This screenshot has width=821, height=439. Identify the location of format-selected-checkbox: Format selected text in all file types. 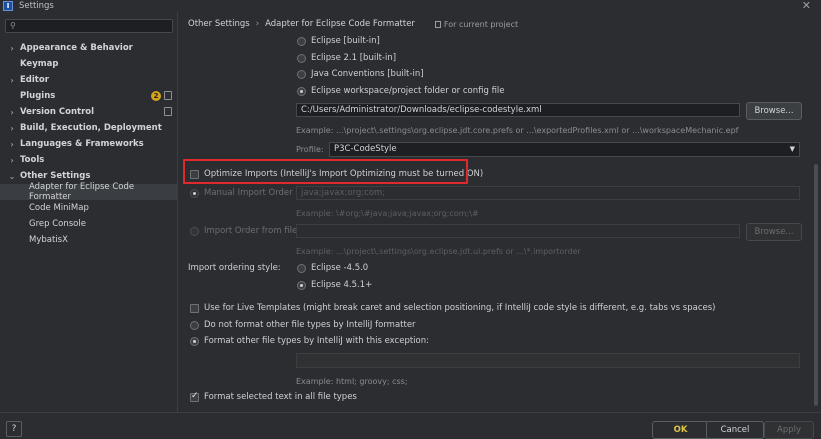
(273, 397).